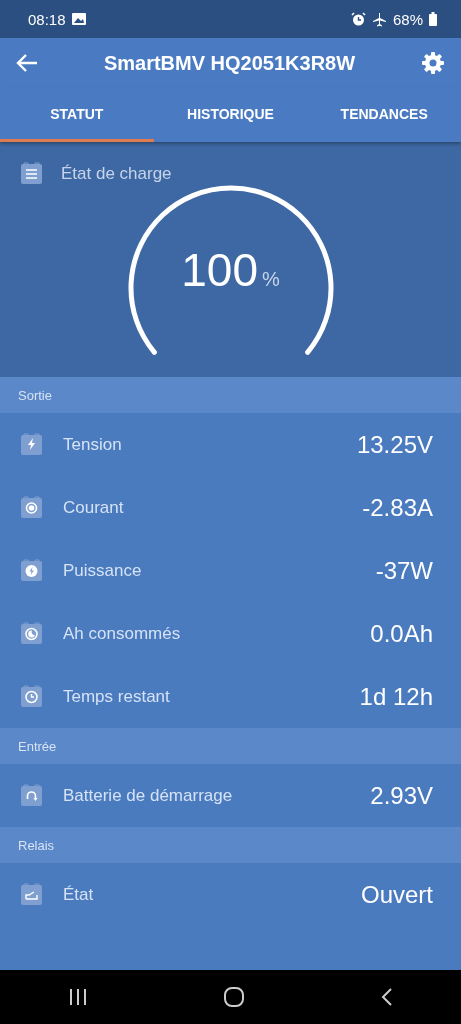  I want to click on bolt-icon, so click(31, 444).